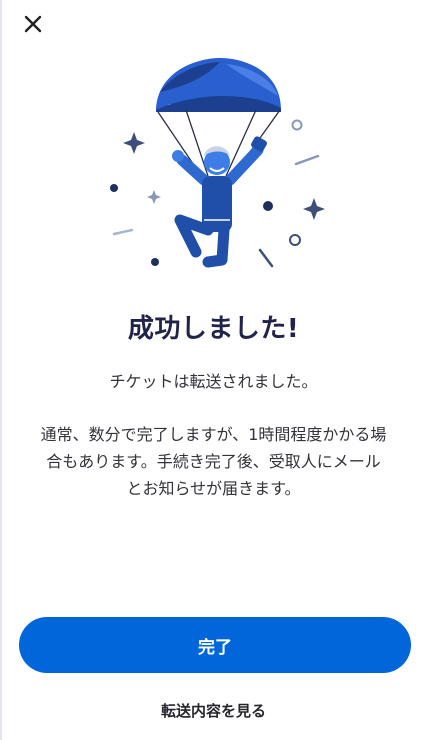  Describe the element at coordinates (218, 85) in the screenshot. I see `parachute-canopy` at that location.